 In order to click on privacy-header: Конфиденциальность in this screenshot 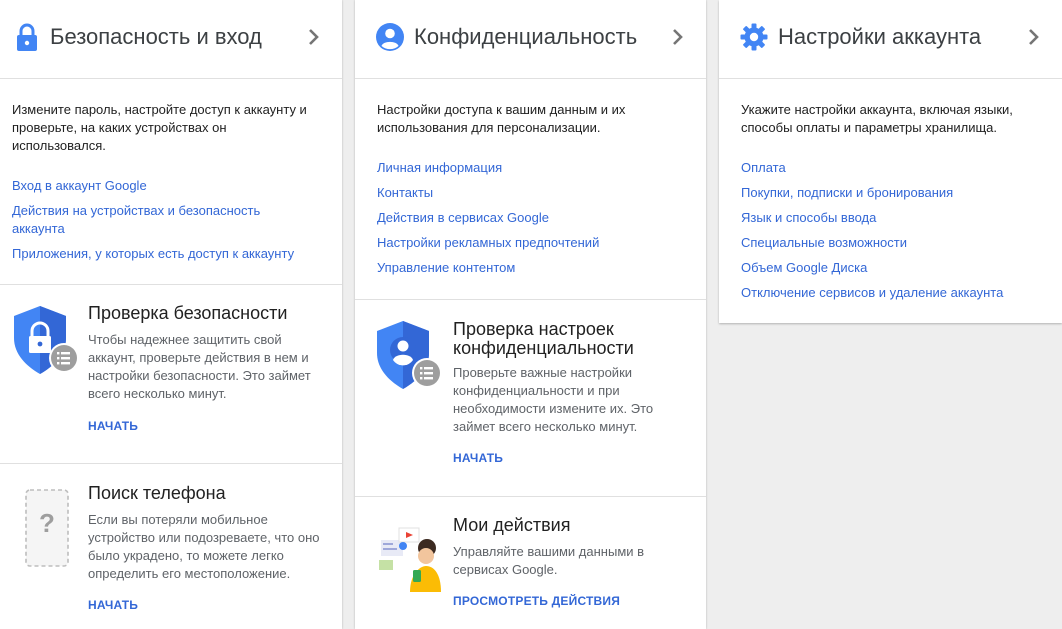, I will do `click(530, 39)`.